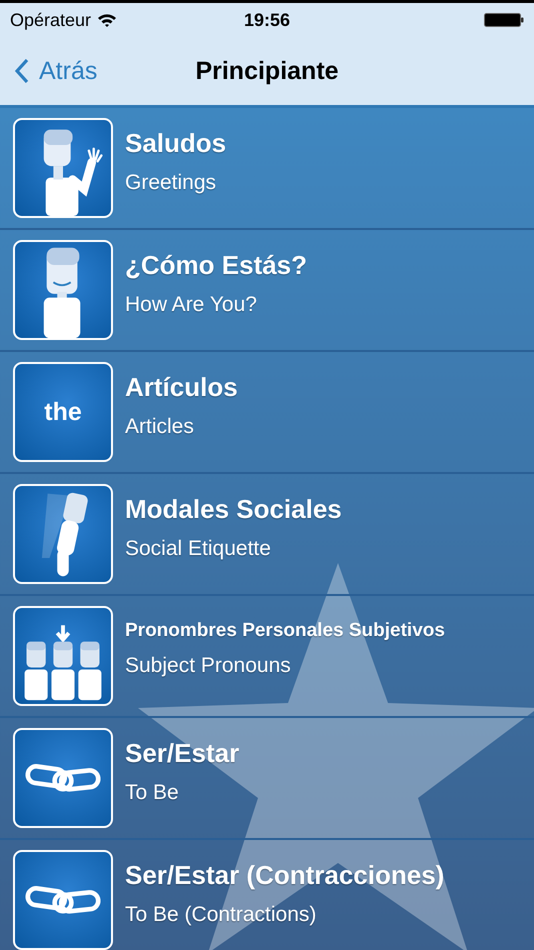 The image size is (534, 950). What do you see at coordinates (49, 71) in the screenshot?
I see `back-button: Atrás` at bounding box center [49, 71].